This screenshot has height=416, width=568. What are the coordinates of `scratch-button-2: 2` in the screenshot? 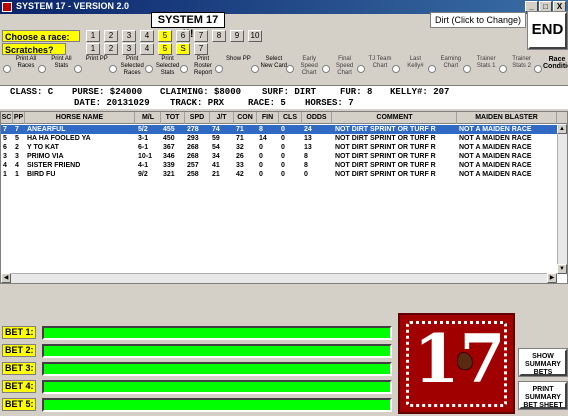 It's located at (111, 49).